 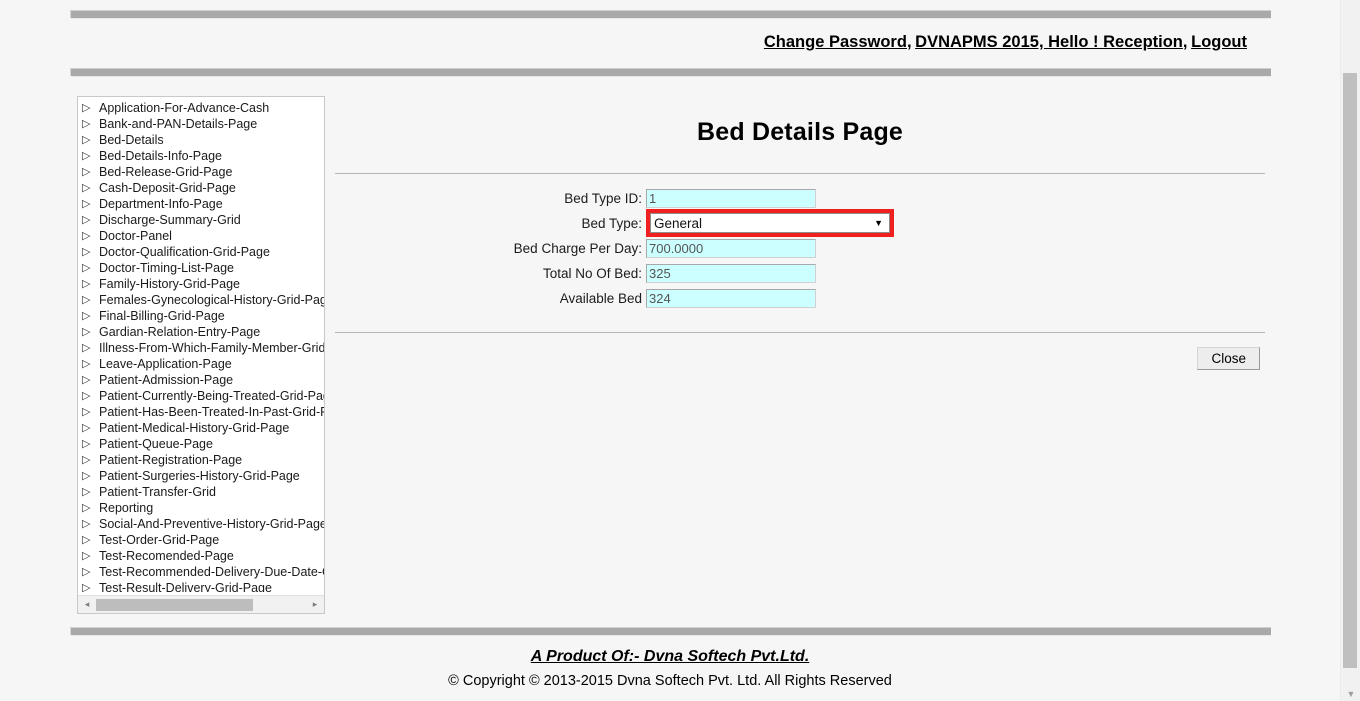 What do you see at coordinates (131, 140) in the screenshot?
I see `sidebar-item-label: Bed-Details` at bounding box center [131, 140].